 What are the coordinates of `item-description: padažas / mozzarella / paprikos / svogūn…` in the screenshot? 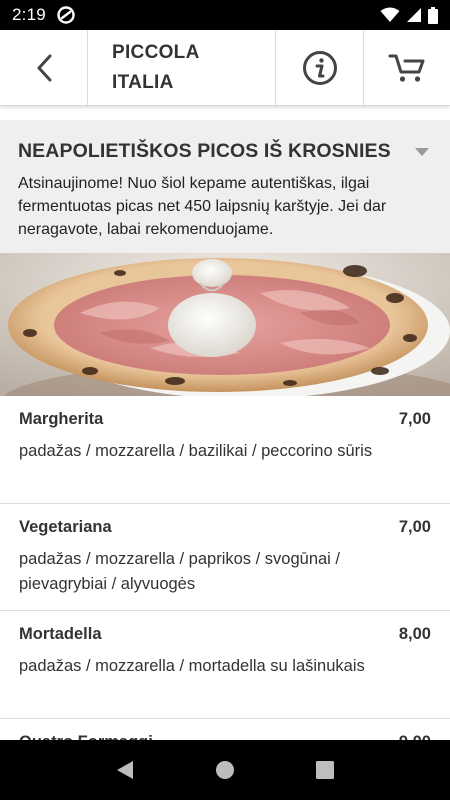 It's located at (180, 571).